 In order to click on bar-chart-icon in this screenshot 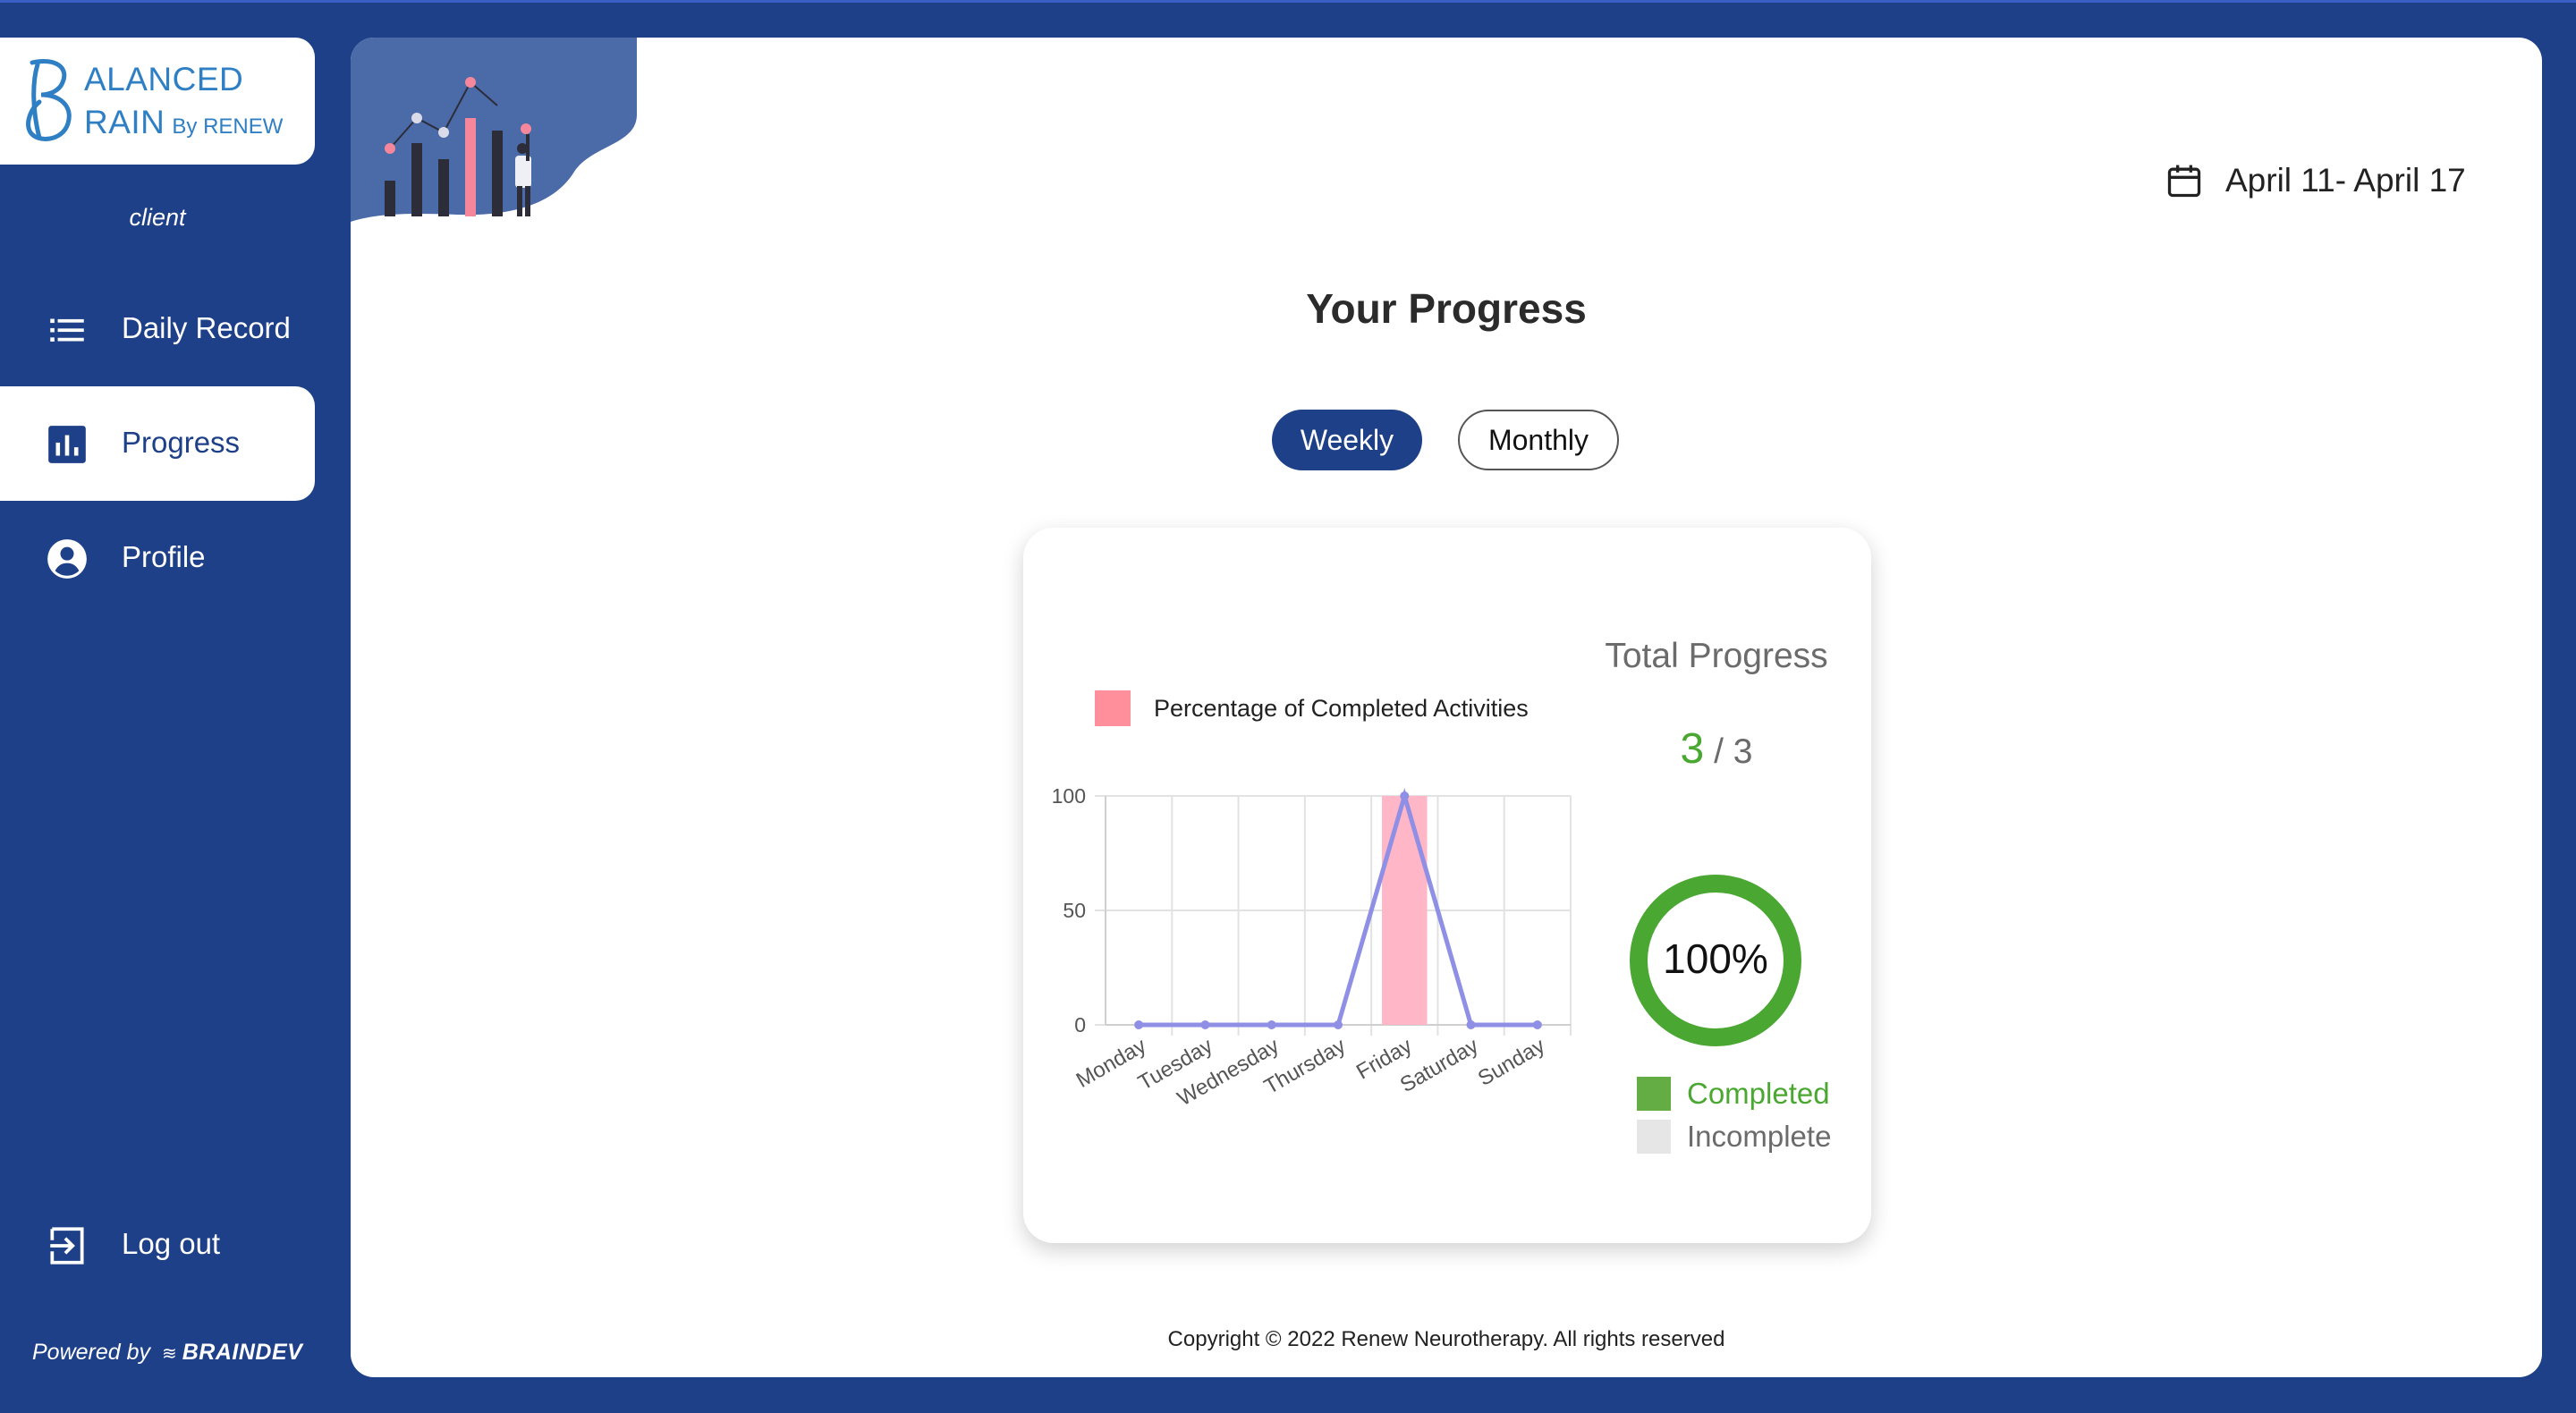, I will do `click(67, 444)`.